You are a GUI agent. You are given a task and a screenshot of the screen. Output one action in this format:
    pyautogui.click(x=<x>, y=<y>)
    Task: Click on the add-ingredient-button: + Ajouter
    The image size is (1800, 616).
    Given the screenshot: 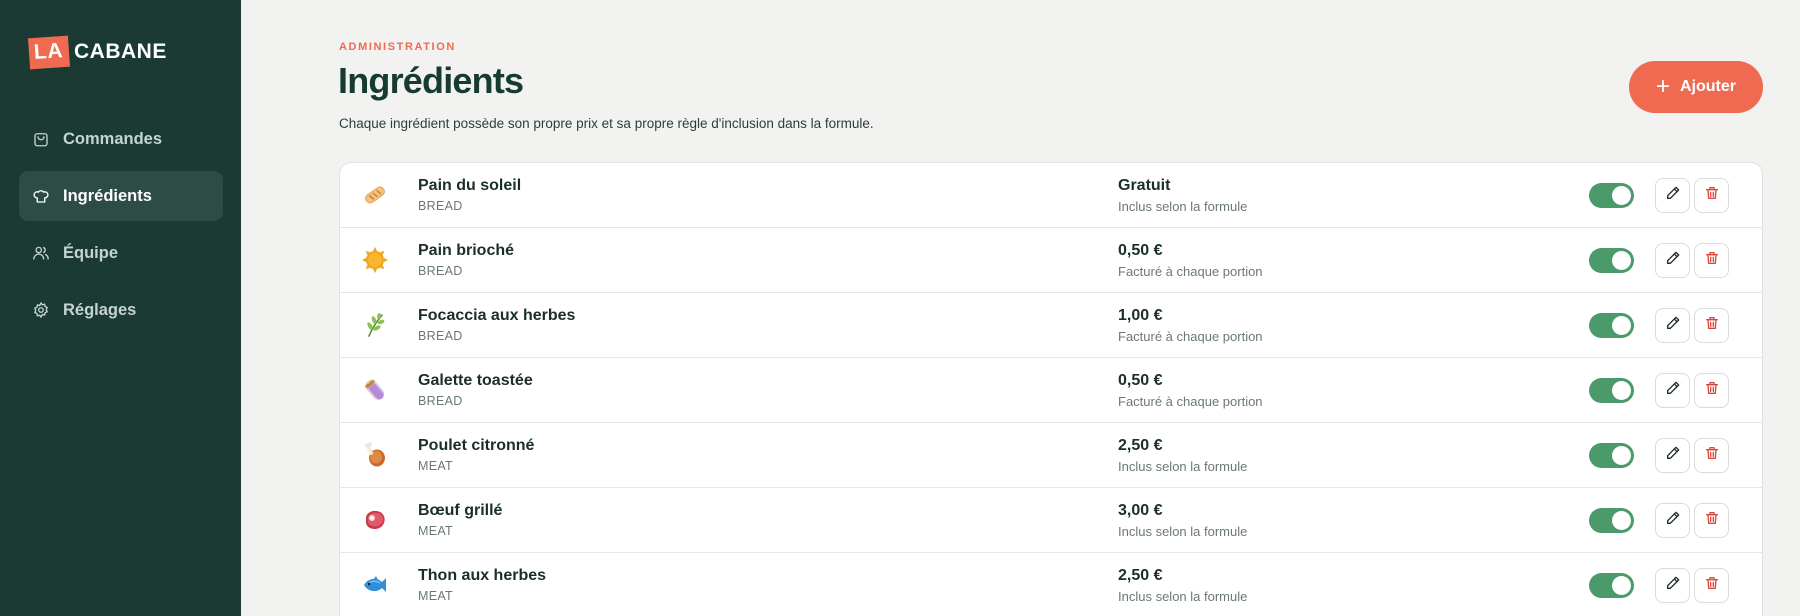 What is the action you would take?
    pyautogui.click(x=1696, y=87)
    